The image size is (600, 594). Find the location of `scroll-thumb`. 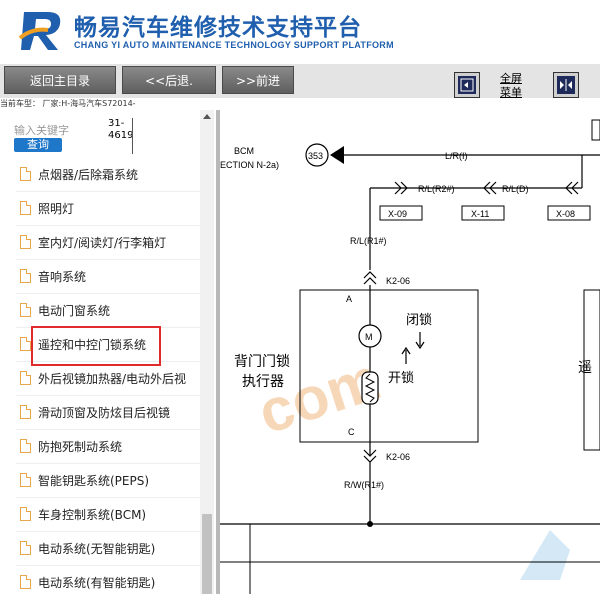

scroll-thumb is located at coordinates (207, 554).